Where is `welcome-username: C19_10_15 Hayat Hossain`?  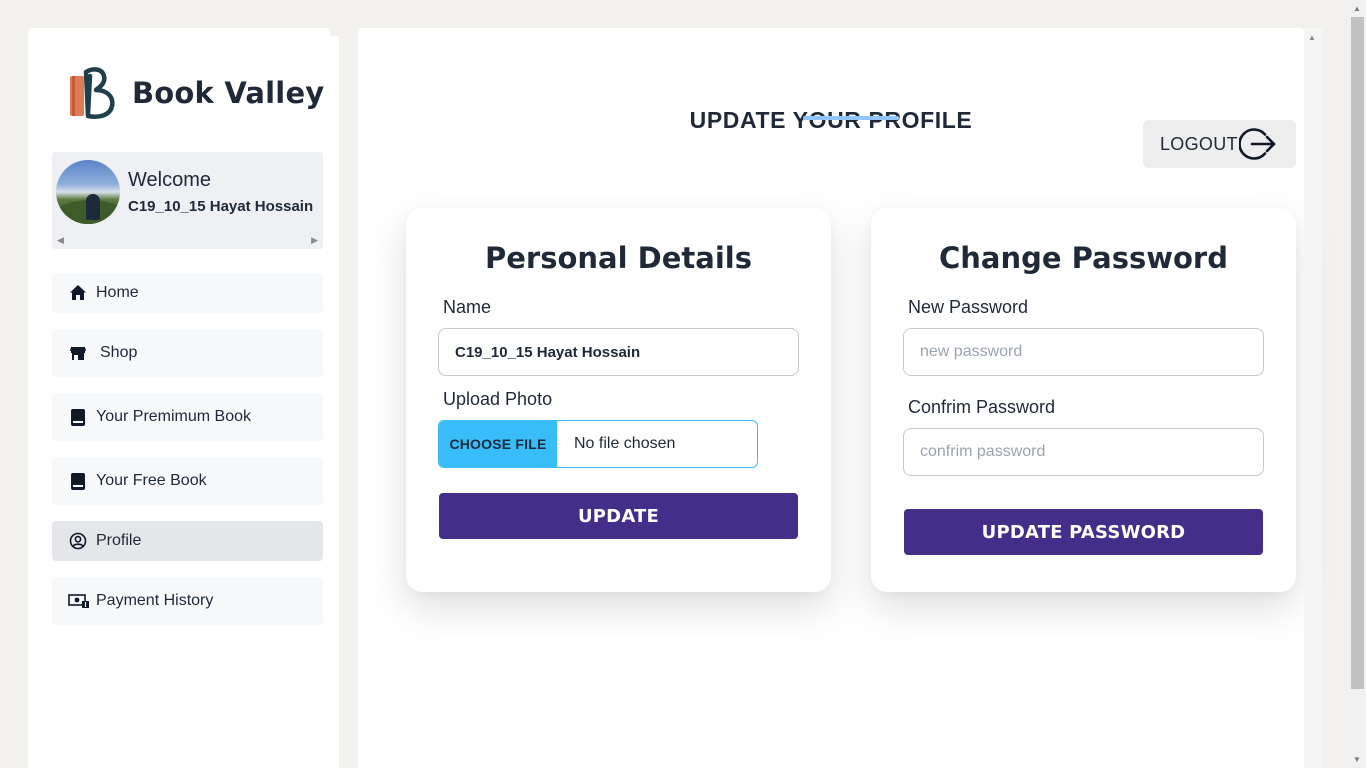
welcome-username: C19_10_15 Hayat Hossain is located at coordinates (221, 206).